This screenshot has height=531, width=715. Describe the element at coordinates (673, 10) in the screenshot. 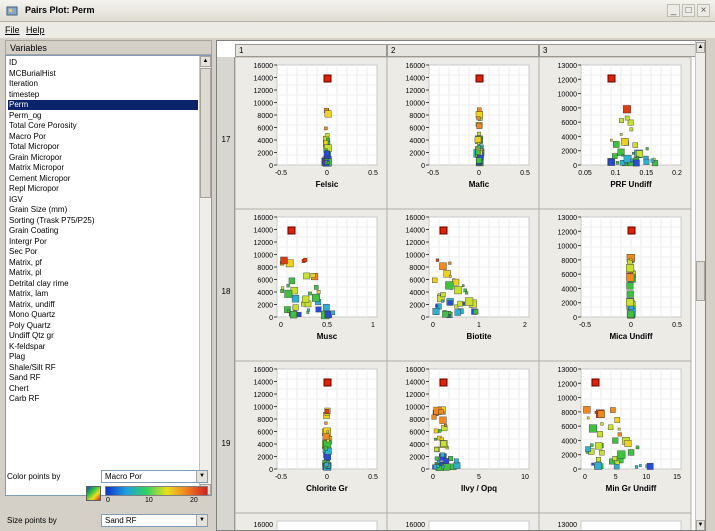

I see `minimize-icon: _` at that location.